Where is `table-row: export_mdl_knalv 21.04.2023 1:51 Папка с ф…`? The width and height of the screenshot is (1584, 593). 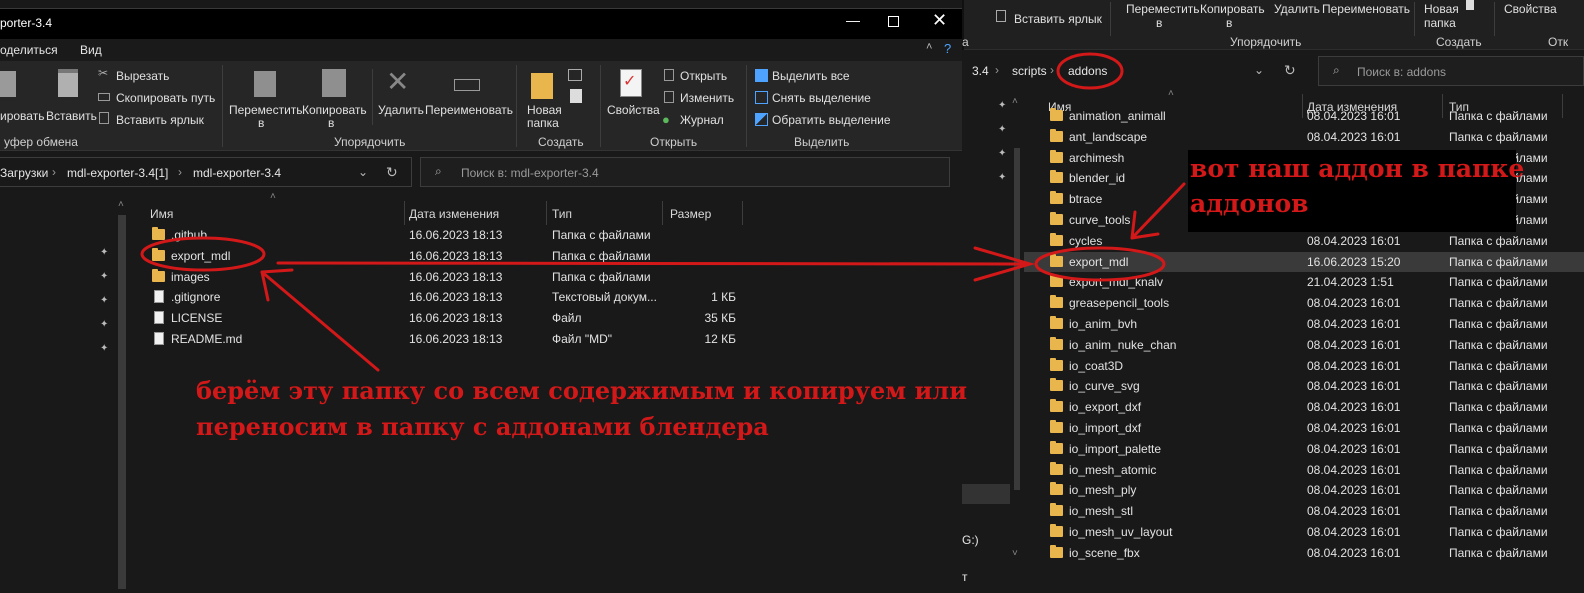 table-row: export_mdl_knalv 21.04.2023 1:51 Папка с ф… is located at coordinates (1304, 282).